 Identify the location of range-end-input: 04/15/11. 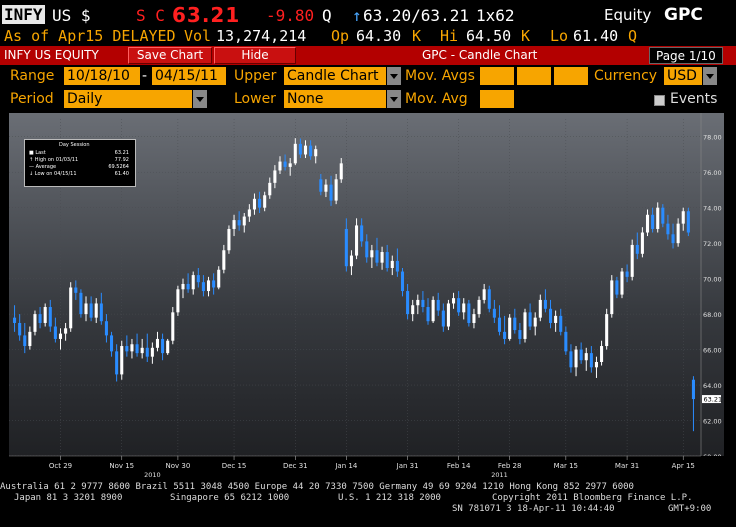
(189, 76).